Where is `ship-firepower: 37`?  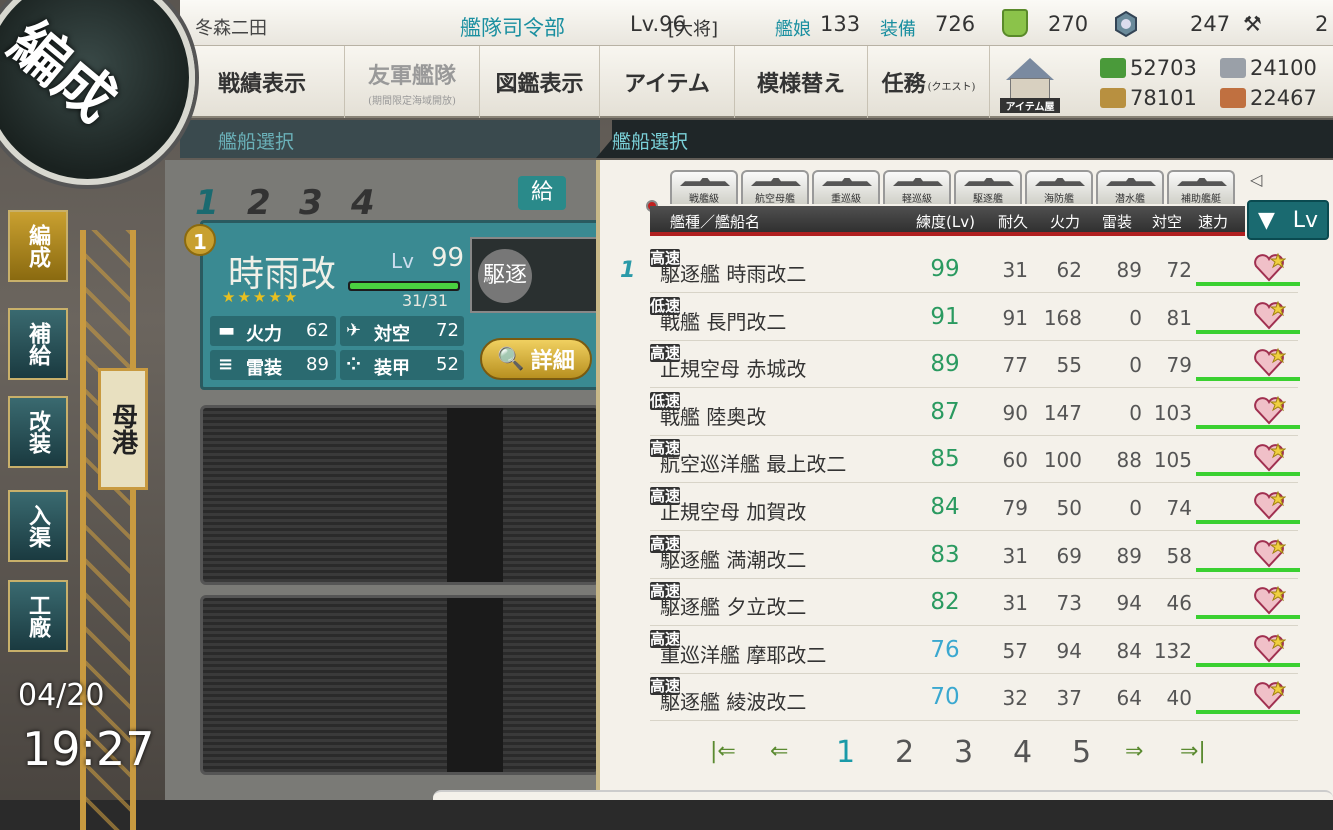 ship-firepower: 37 is located at coordinates (1069, 698).